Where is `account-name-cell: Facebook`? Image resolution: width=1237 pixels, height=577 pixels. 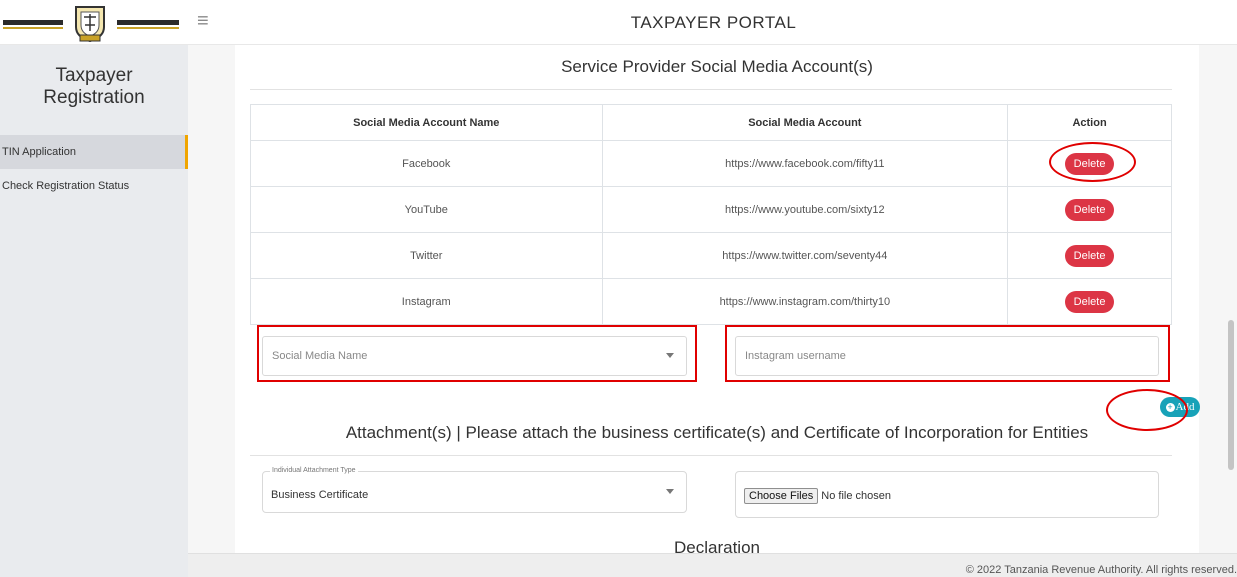
account-name-cell: Facebook is located at coordinates (426, 163).